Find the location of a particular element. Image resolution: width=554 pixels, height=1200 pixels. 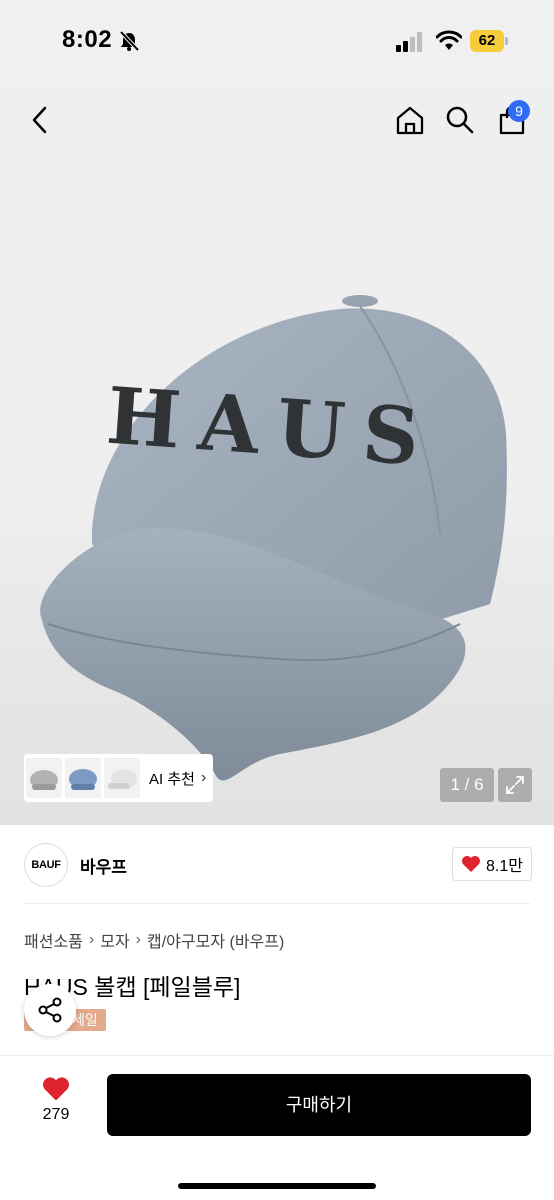

breadcrumb: 패션소품 › 모자 › 캡/야구모자 (바우프) is located at coordinates (154, 940).